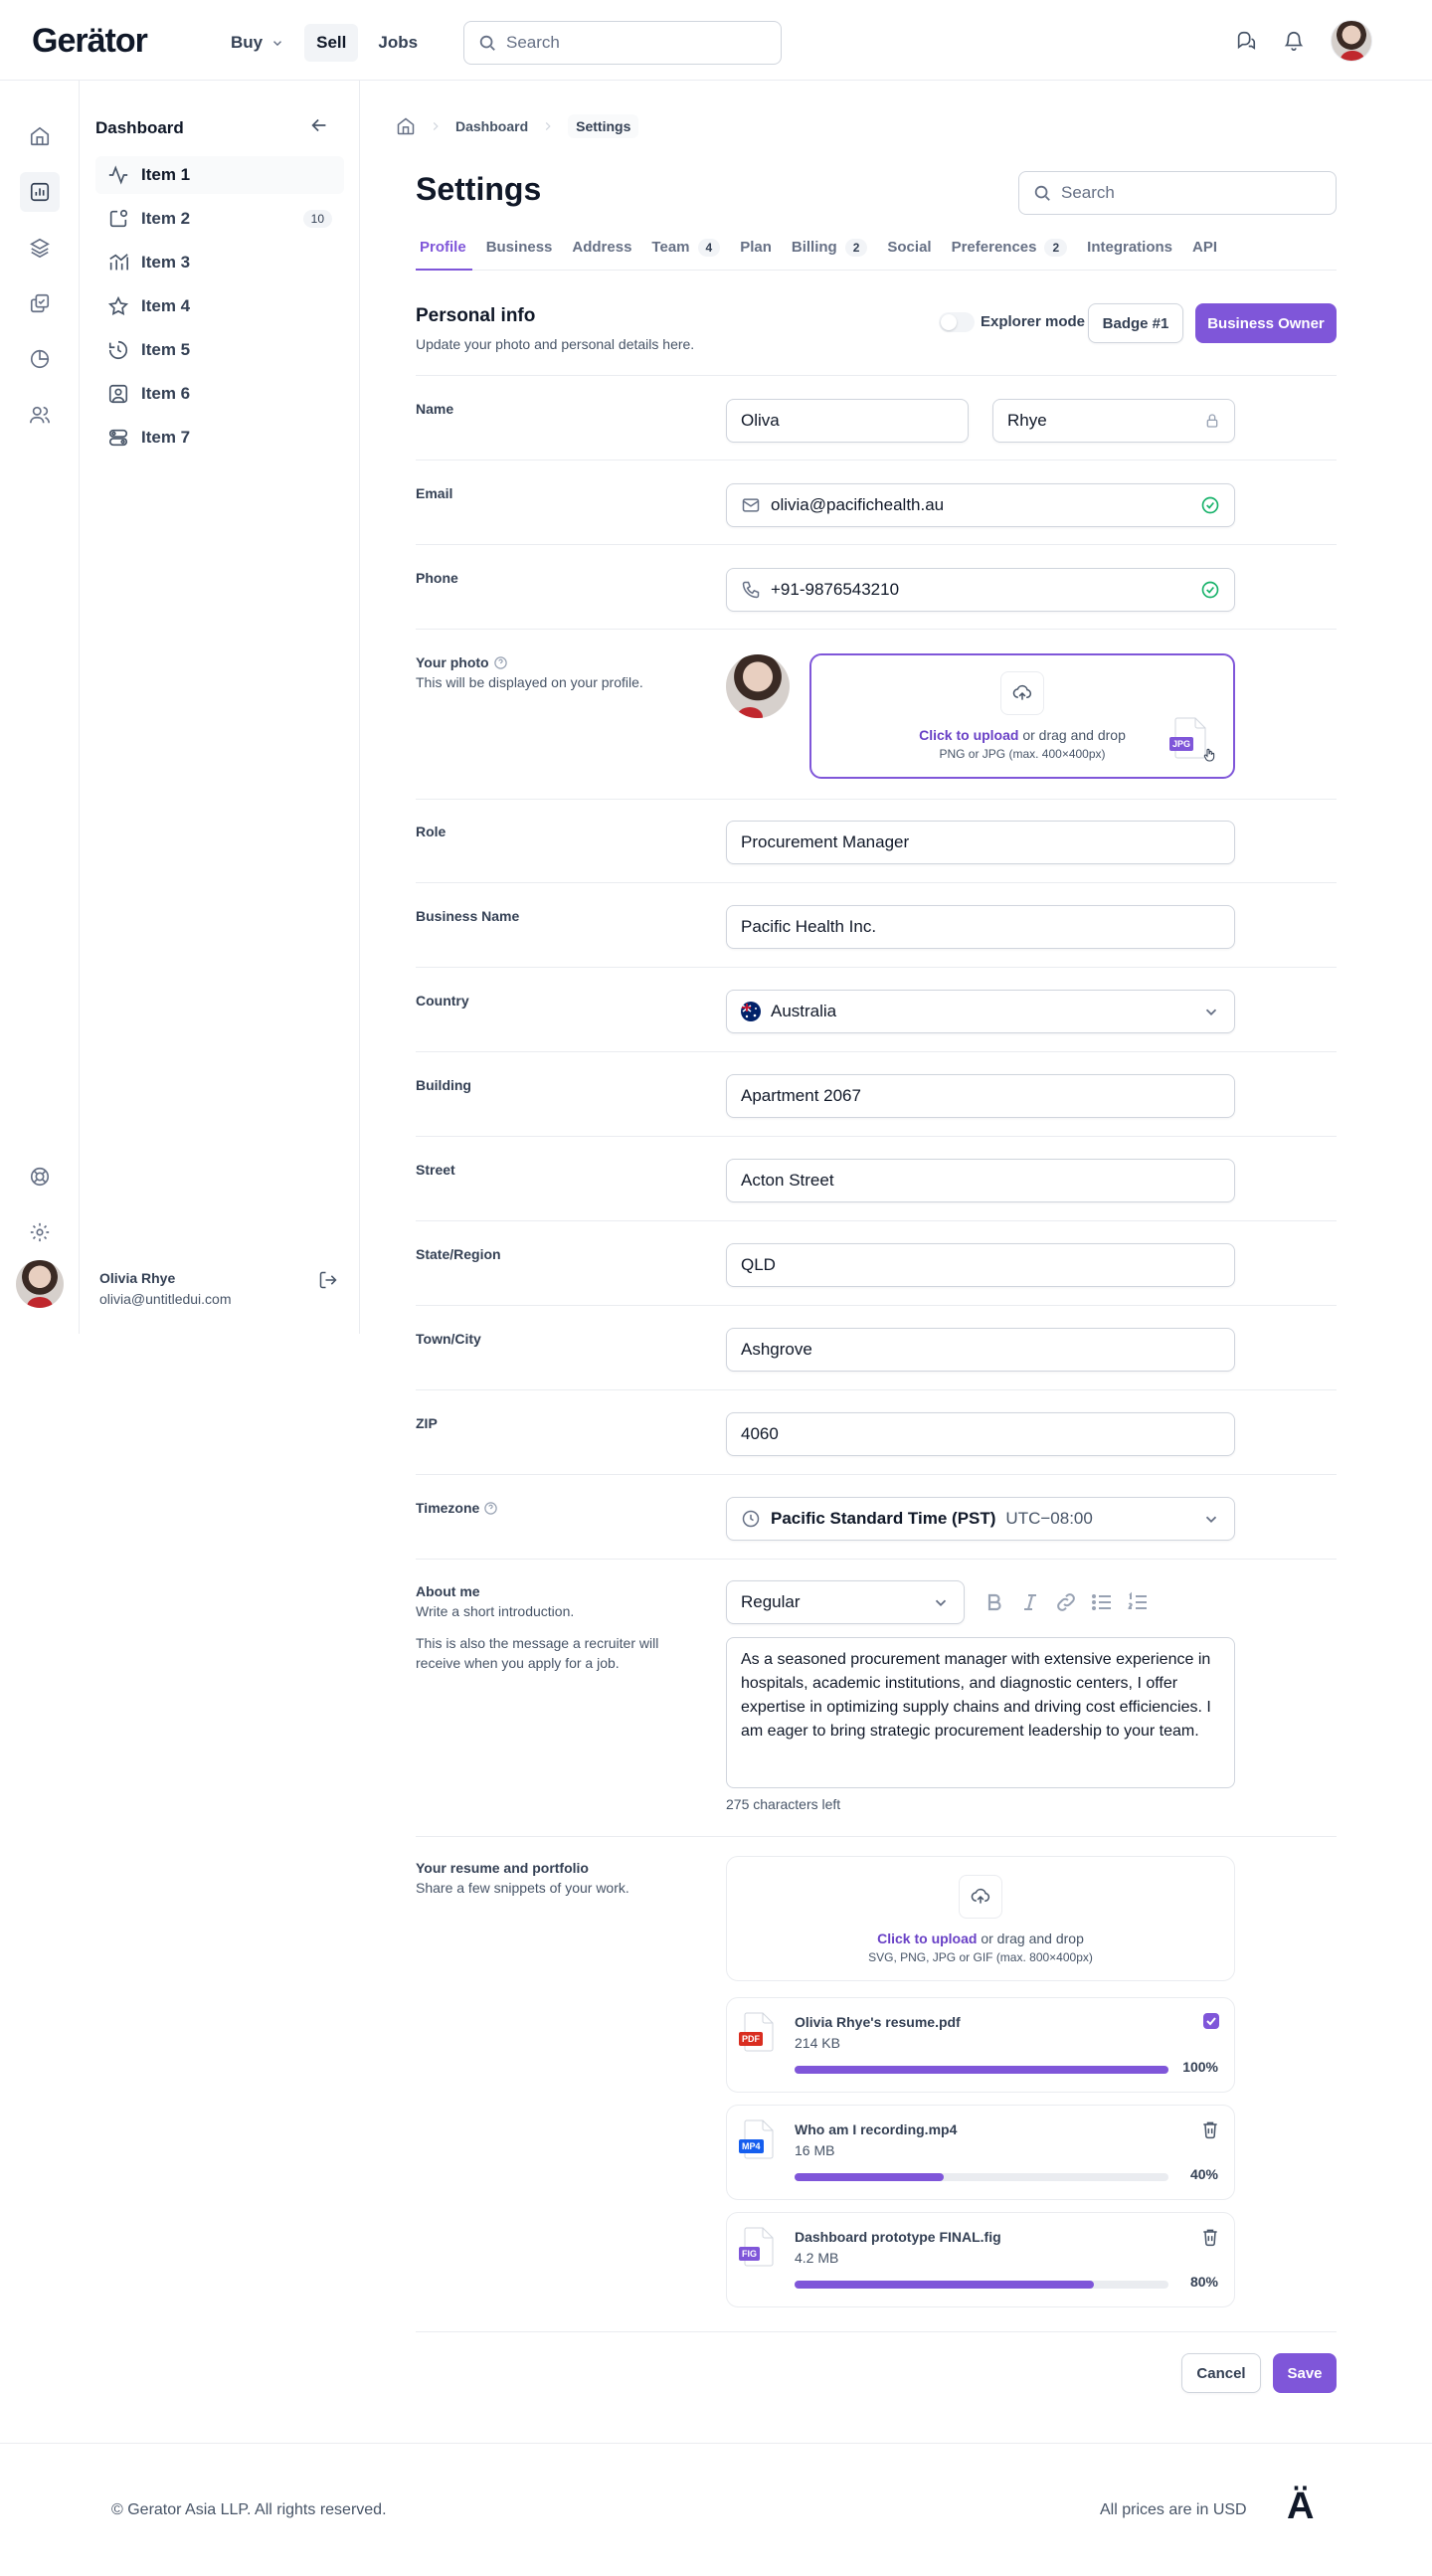 Image resolution: width=1432 pixels, height=2576 pixels. What do you see at coordinates (1022, 693) in the screenshot?
I see `upload-icon-box` at bounding box center [1022, 693].